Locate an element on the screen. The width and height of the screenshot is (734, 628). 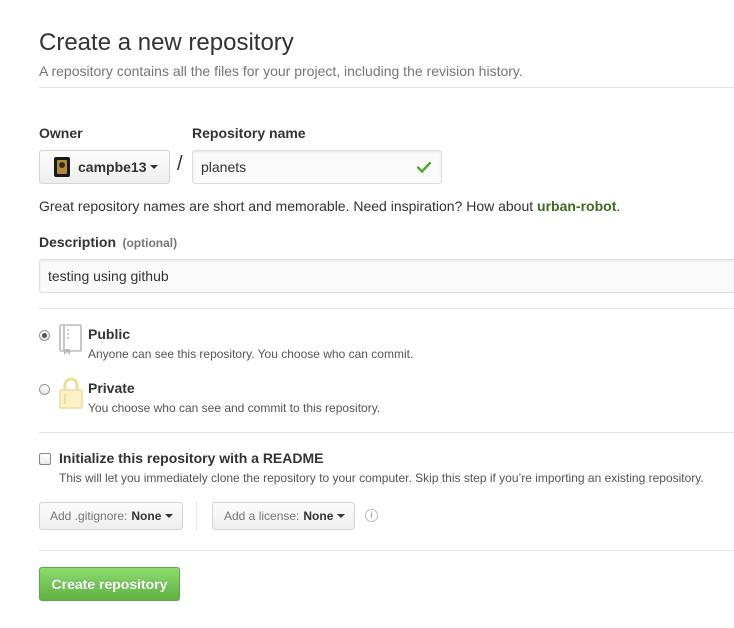
gitignore-prefix: Add .gitignore: is located at coordinates (89, 516).